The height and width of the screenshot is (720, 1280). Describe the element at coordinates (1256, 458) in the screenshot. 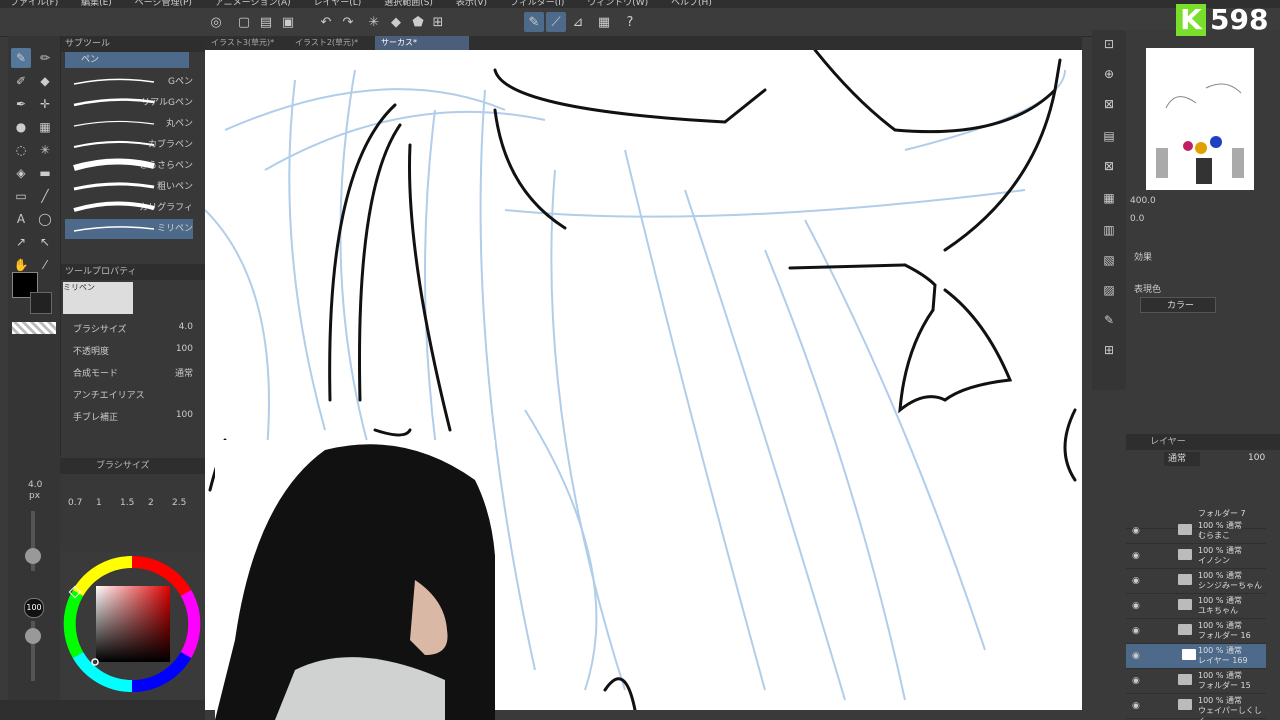

I see `layer-opacity-value: 100` at that location.